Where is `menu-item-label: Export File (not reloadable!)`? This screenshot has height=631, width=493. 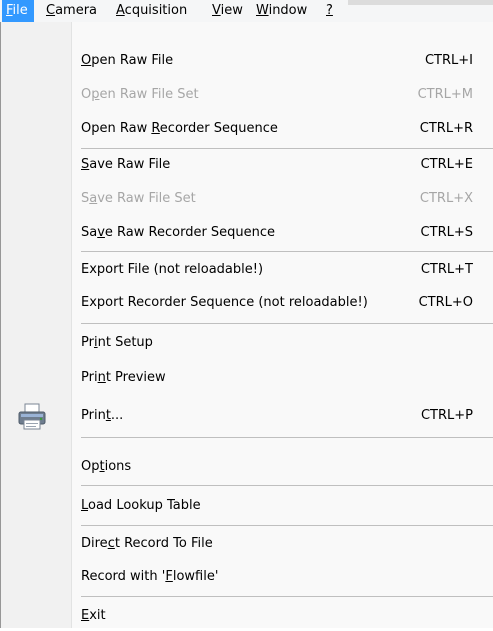
menu-item-label: Export File (not reloadable!) is located at coordinates (172, 269).